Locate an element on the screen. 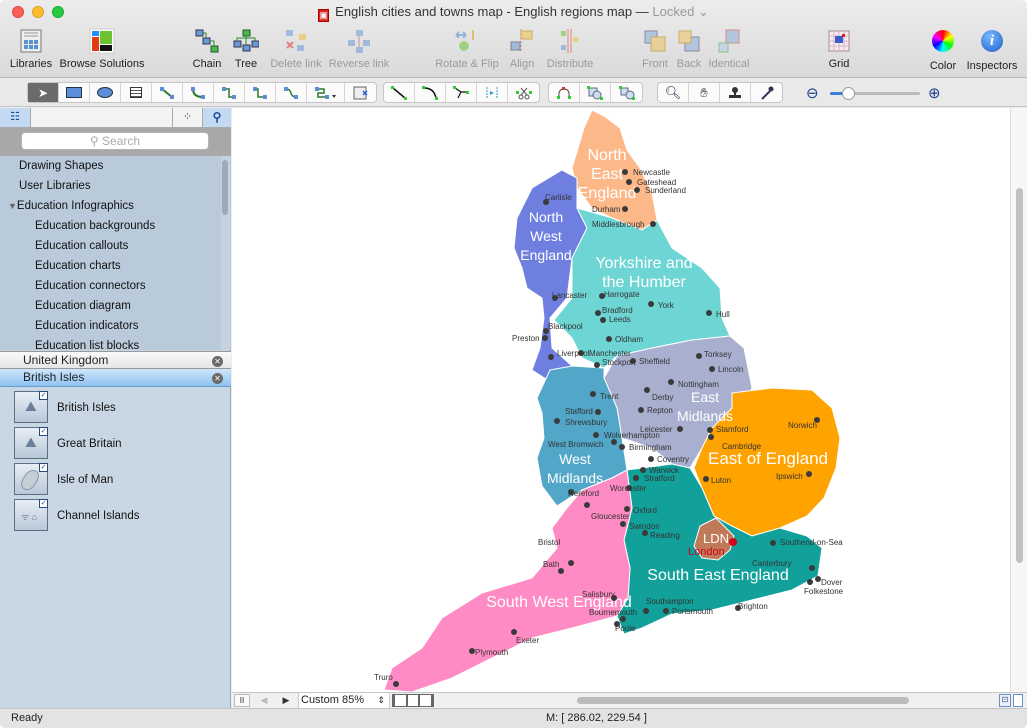  grid-button: Grid is located at coordinates (839, 49).